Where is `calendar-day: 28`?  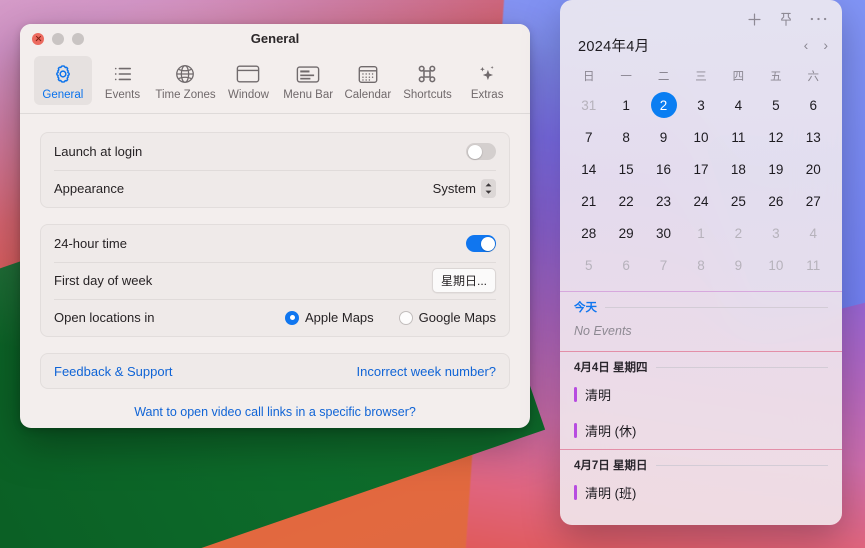 calendar-day: 28 is located at coordinates (588, 233).